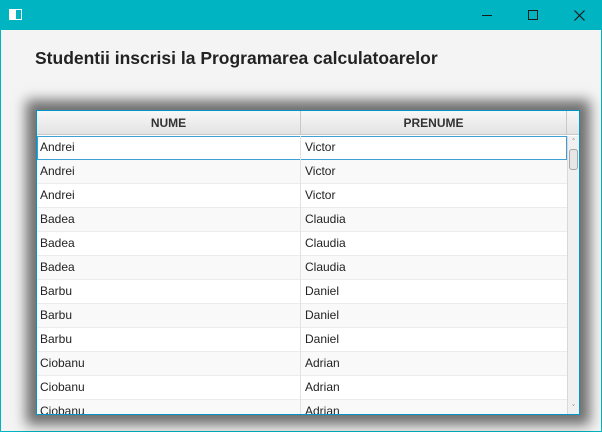 This screenshot has height=432, width=602. I want to click on minimize-icon, so click(487, 15).